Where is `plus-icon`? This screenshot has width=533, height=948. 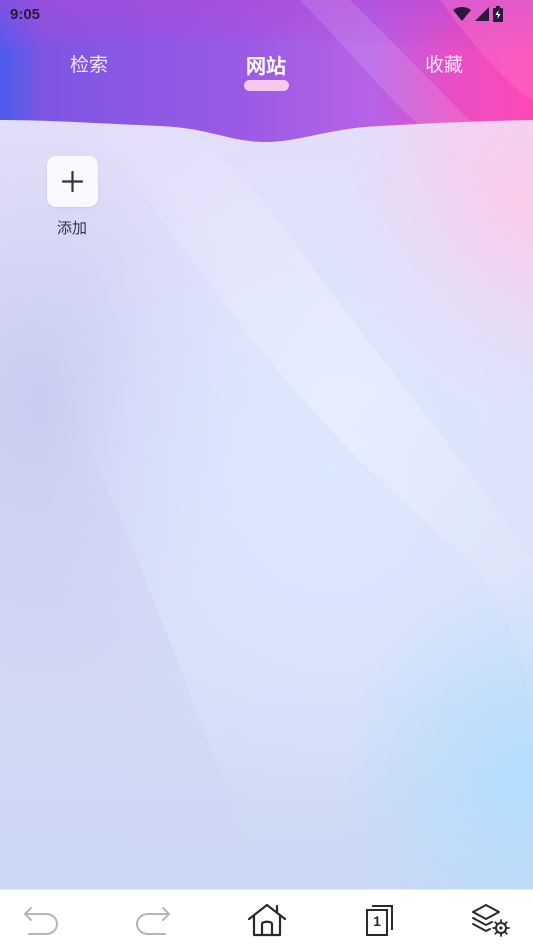
plus-icon is located at coordinates (72, 181).